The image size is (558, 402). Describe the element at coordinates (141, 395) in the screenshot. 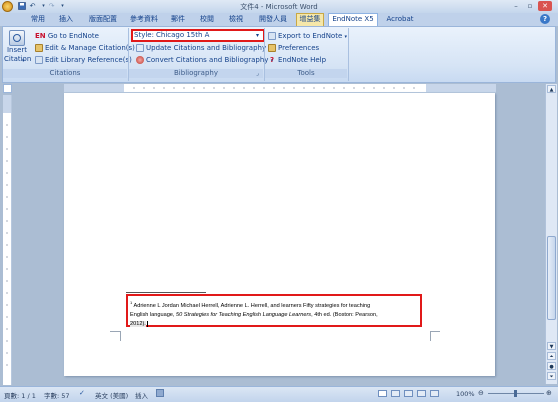

I see `insert-mode: 插入` at that location.